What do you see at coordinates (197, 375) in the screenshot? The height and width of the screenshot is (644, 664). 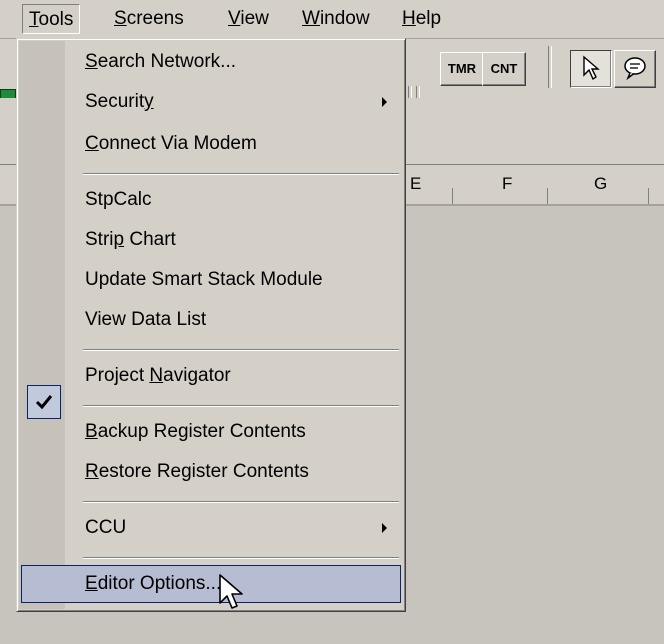 I see `item-label: avigator` at bounding box center [197, 375].